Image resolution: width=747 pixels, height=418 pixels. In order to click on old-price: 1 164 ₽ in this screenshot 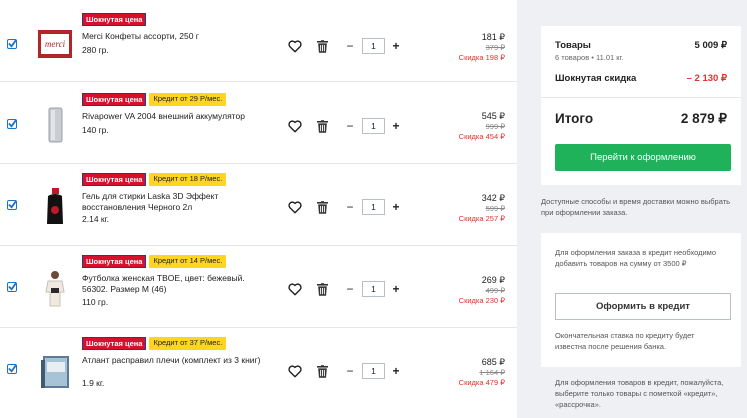, I will do `click(492, 372)`.